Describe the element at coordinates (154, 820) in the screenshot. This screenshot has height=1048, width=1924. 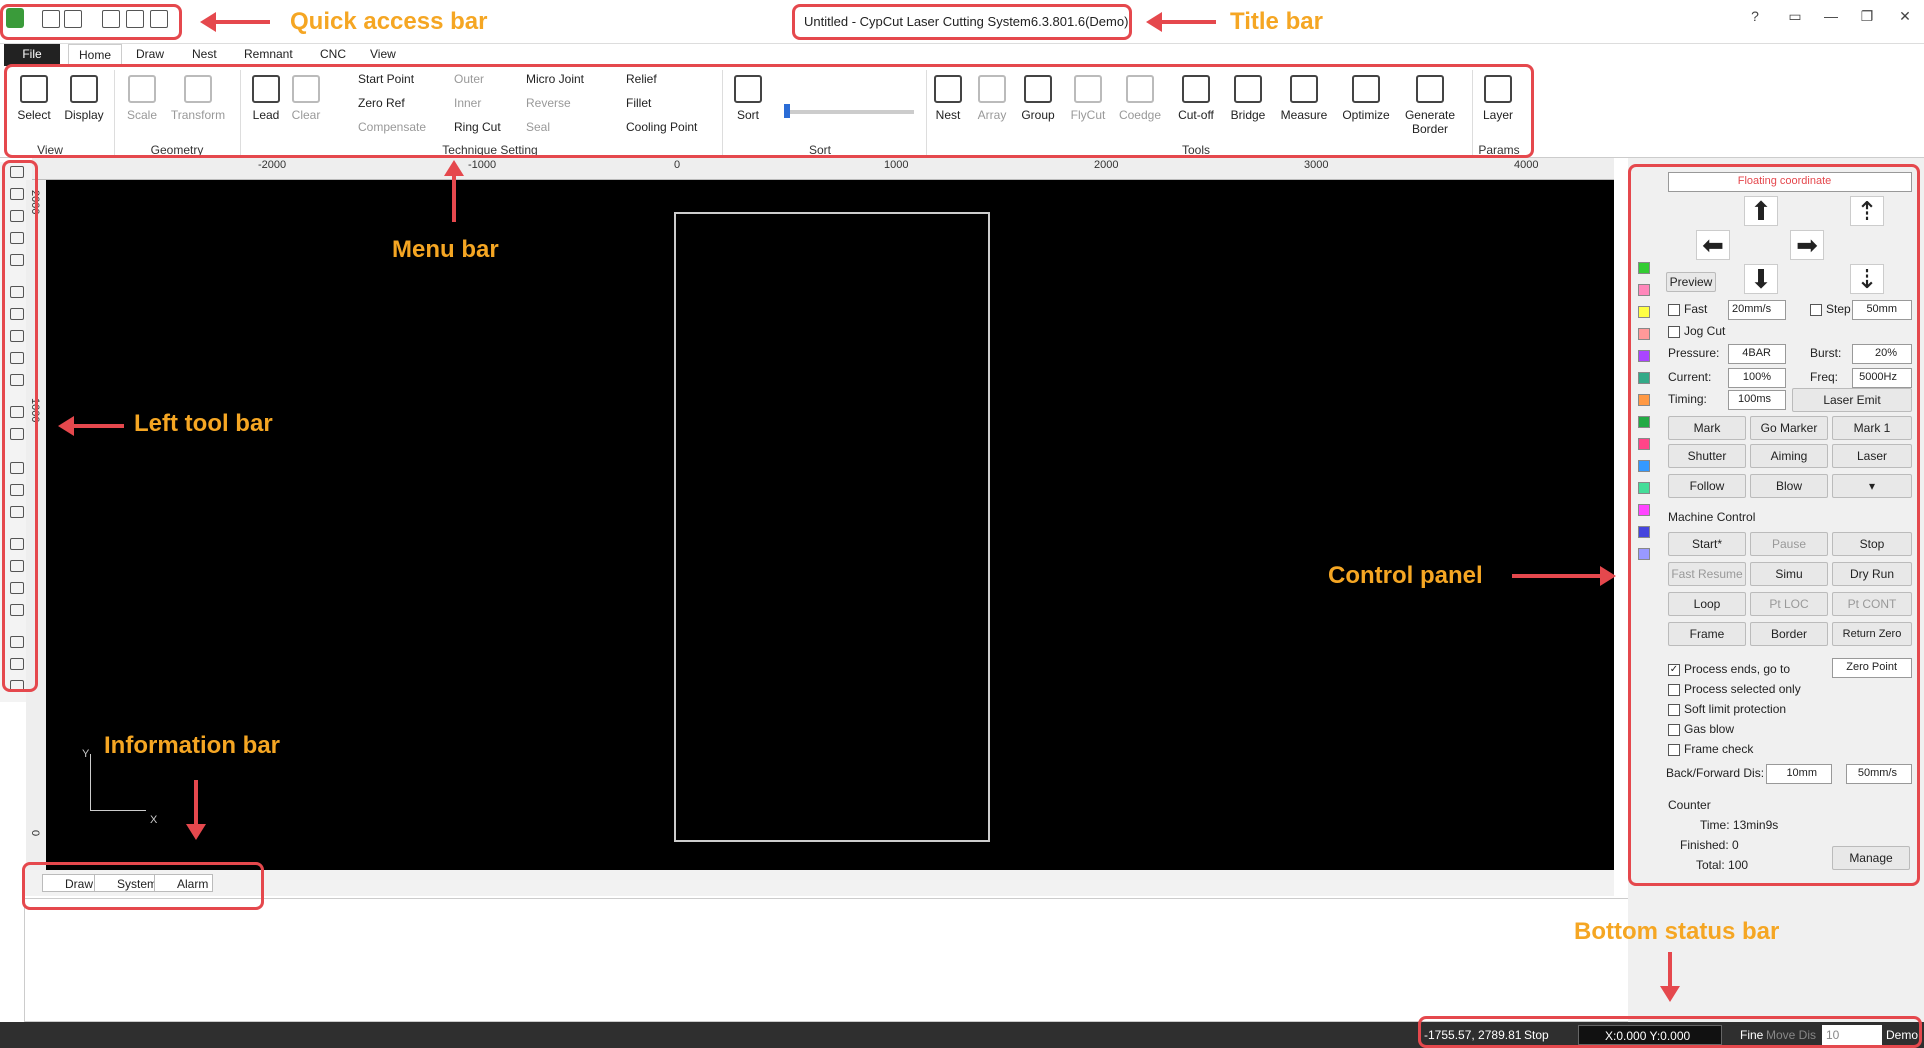
I see `axis-x-label: X` at that location.